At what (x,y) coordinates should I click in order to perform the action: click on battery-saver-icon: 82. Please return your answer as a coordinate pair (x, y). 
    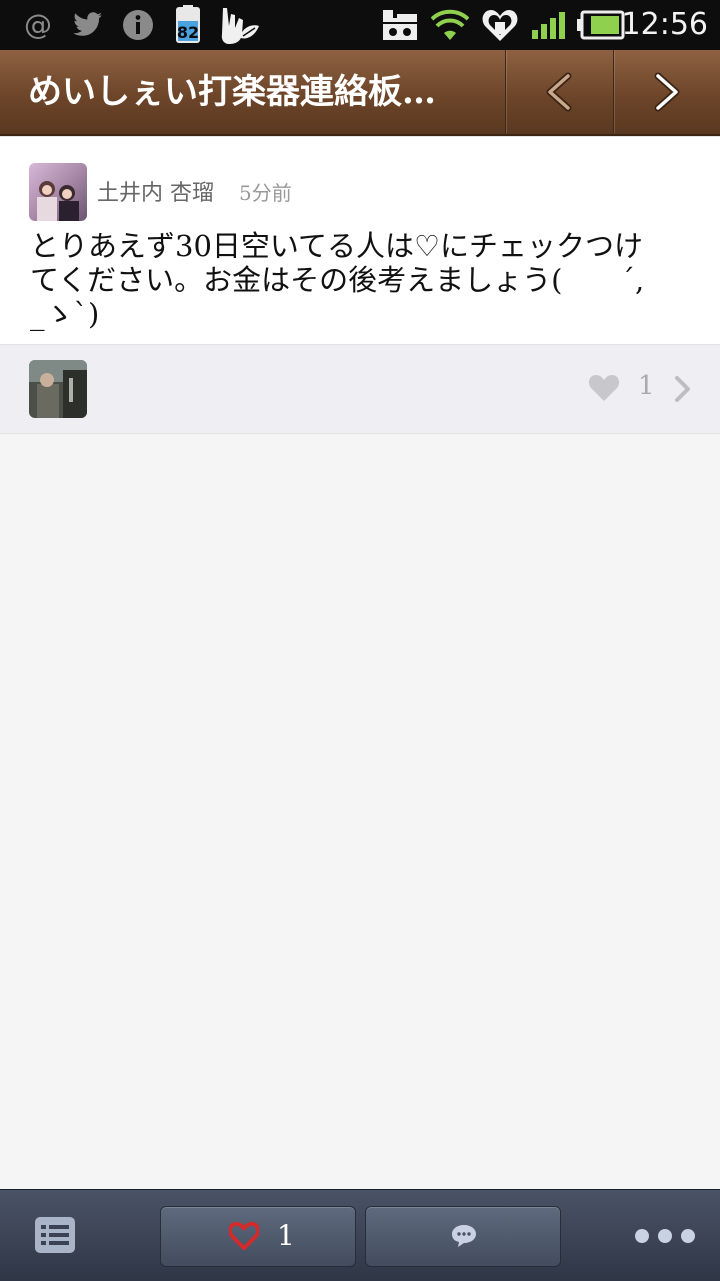
    Looking at the image, I should click on (188, 24).